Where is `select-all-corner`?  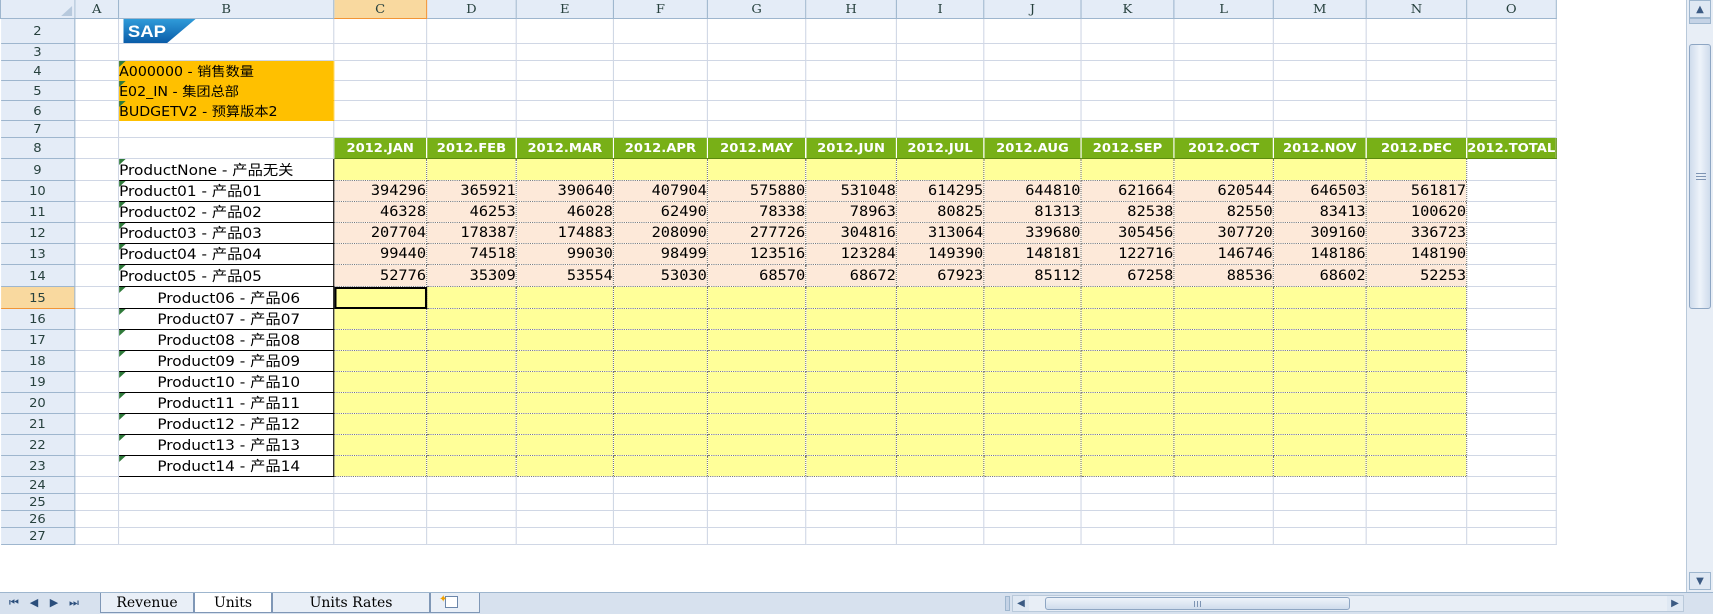
select-all-corner is located at coordinates (38, 9).